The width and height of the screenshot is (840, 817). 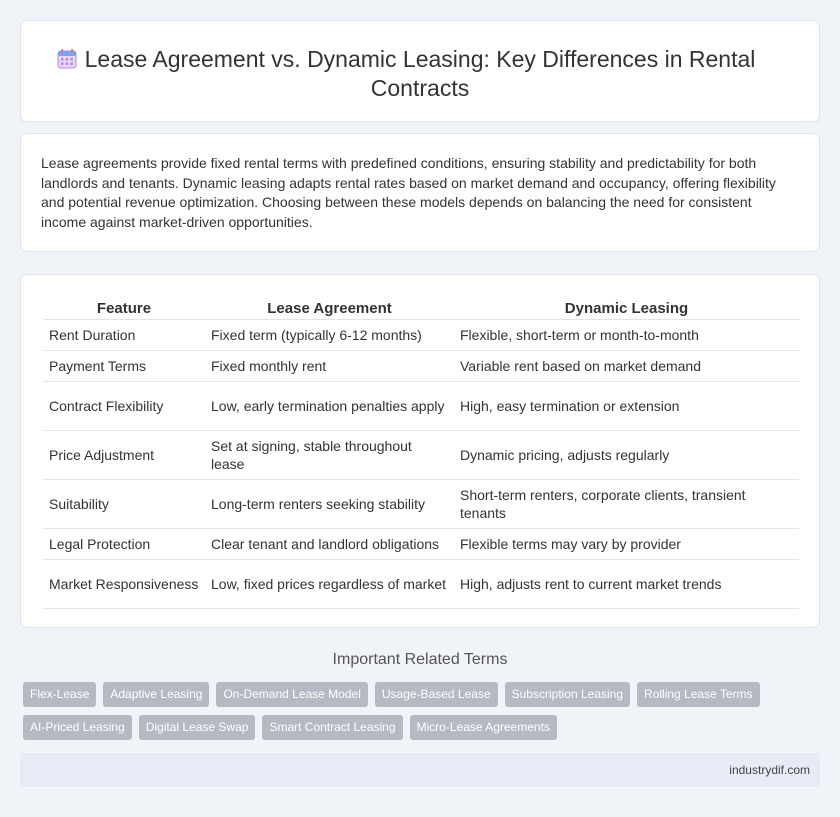 What do you see at coordinates (332, 727) in the screenshot?
I see `tag-smart-contract-leasing: Smart Contract Leasing` at bounding box center [332, 727].